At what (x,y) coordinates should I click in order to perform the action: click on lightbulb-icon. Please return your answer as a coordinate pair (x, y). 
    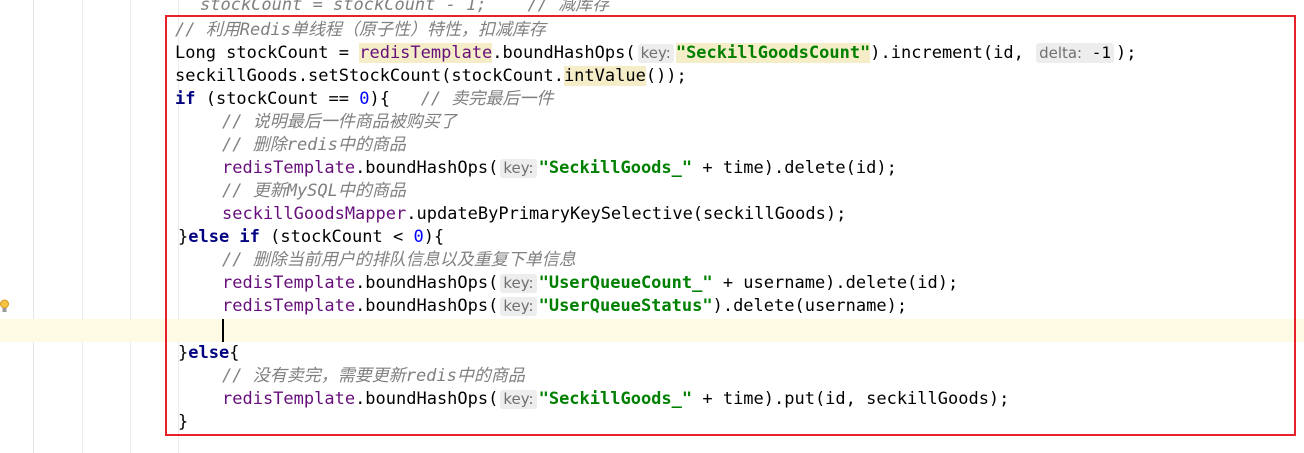
    Looking at the image, I should click on (4, 306).